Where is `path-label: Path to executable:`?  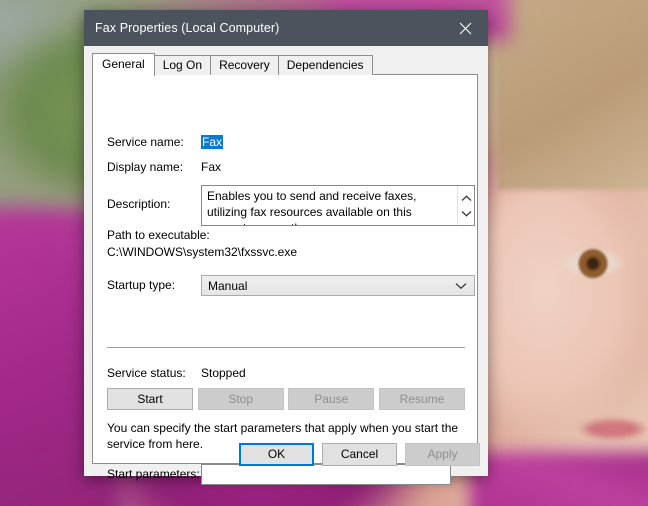
path-label: Path to executable: is located at coordinates (158, 235).